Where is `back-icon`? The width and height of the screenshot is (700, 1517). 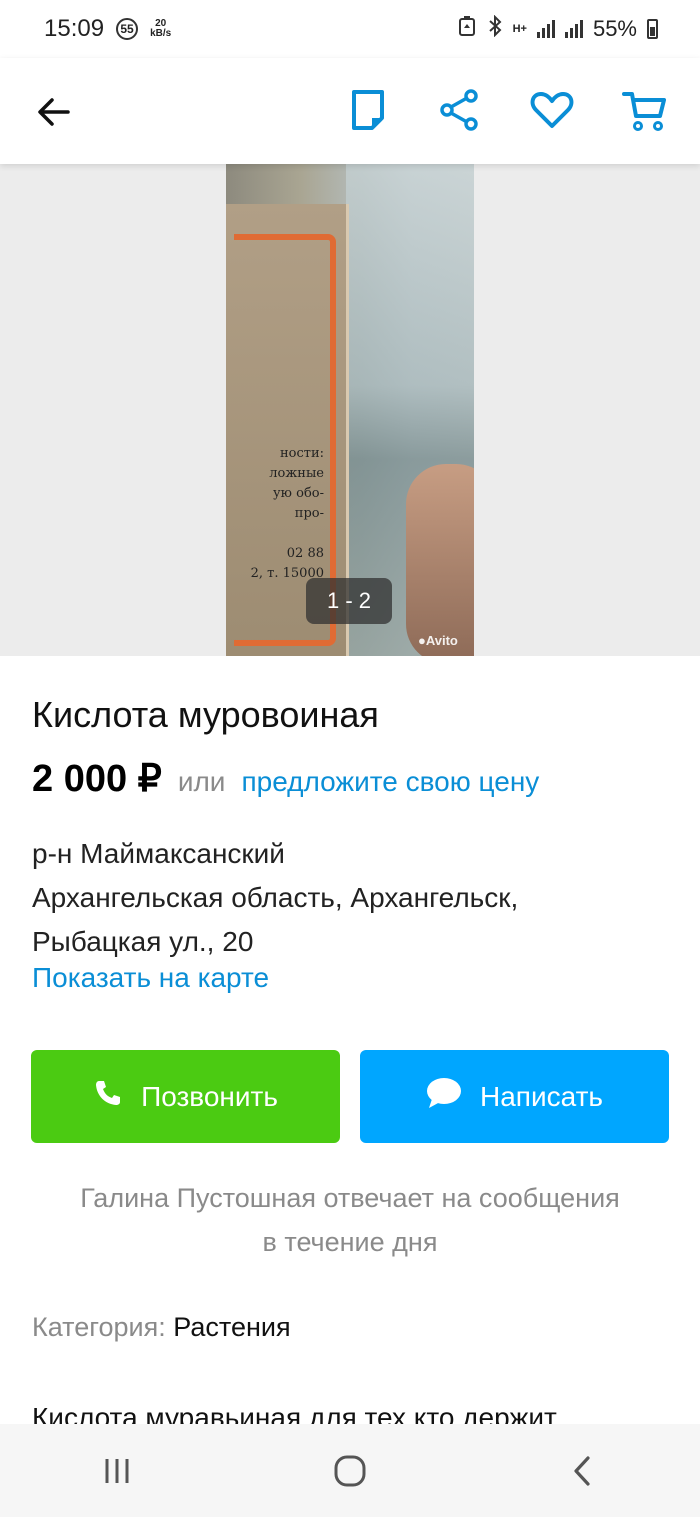 back-icon is located at coordinates (583, 1471).